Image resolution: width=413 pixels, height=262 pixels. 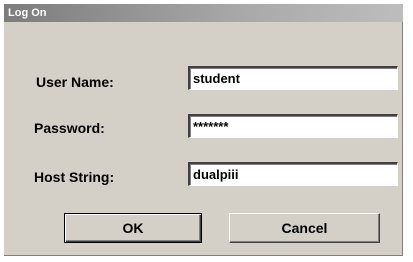 What do you see at coordinates (203, 13) in the screenshot?
I see `title-bar: Log On` at bounding box center [203, 13].